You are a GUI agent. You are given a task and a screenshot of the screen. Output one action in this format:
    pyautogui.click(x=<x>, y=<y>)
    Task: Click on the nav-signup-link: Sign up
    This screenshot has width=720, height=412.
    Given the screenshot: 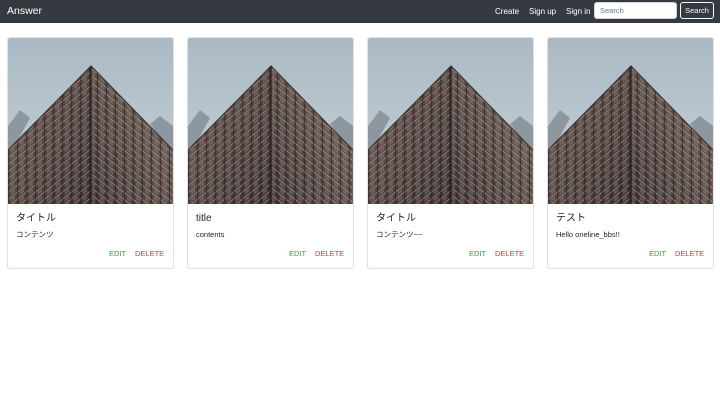 What is the action you would take?
    pyautogui.click(x=542, y=11)
    